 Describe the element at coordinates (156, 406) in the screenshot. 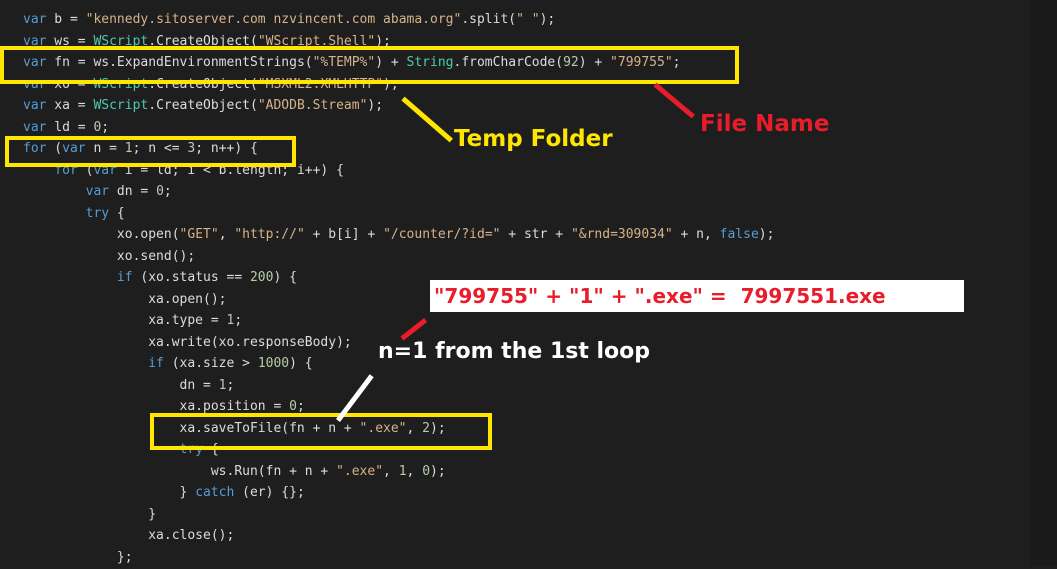

I see `code-token: xa.position =` at that location.